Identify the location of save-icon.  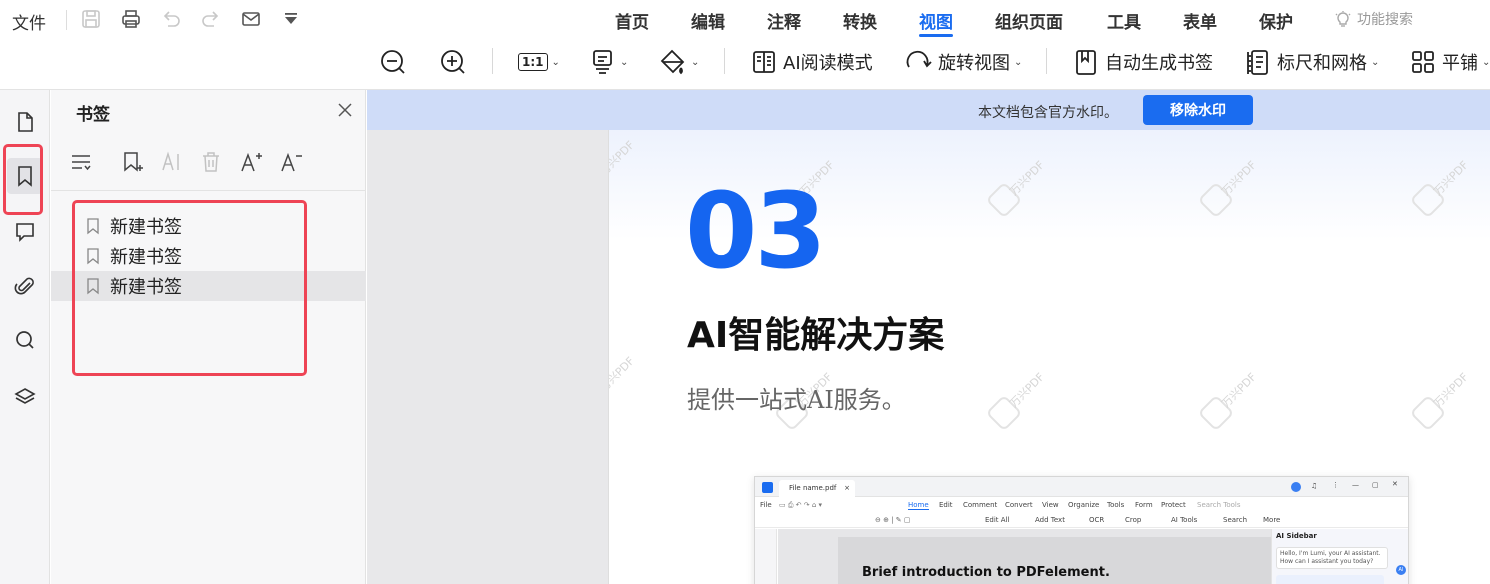
(91, 19).